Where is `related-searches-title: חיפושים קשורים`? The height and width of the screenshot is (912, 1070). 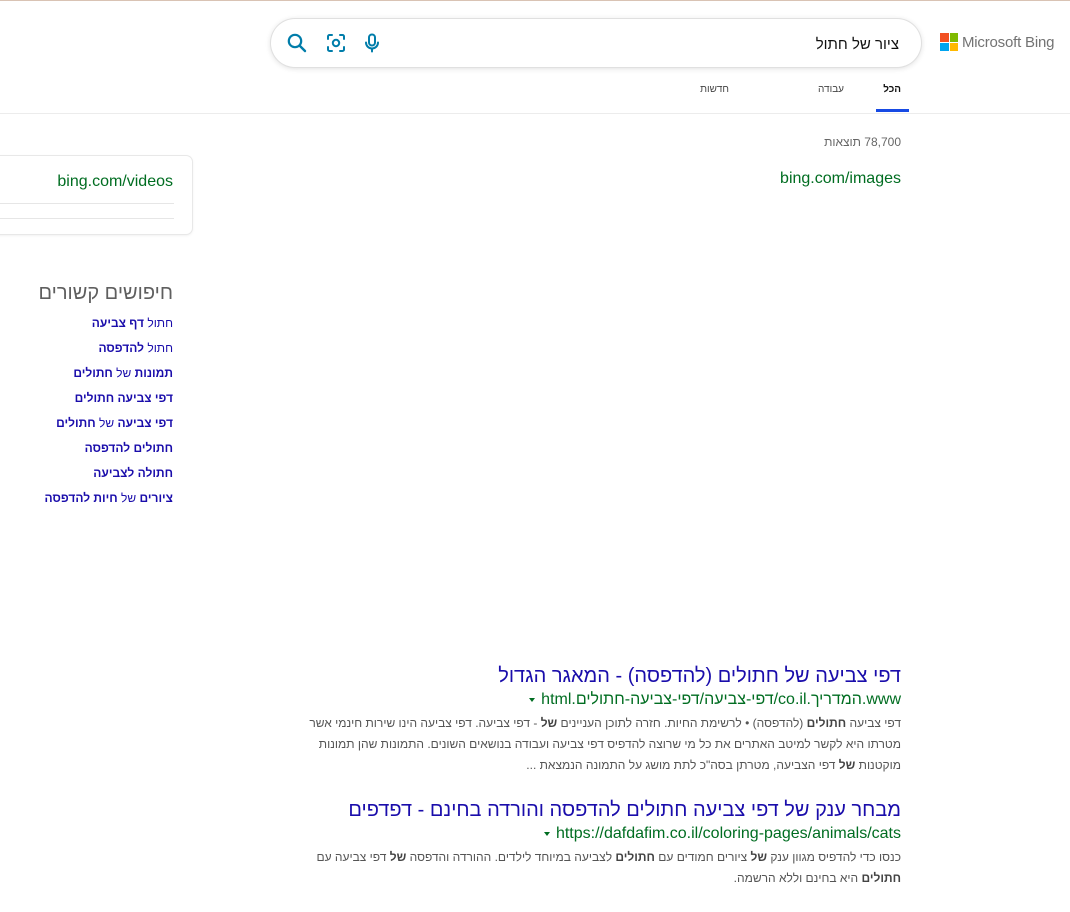
related-searches-title: חיפושים קשורים is located at coordinates (105, 293).